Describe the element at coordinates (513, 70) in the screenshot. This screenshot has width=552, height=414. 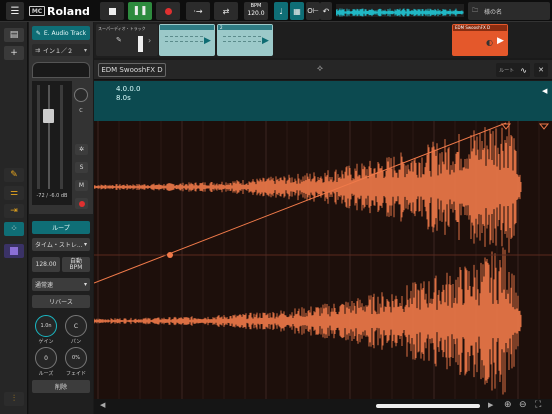
I see `envelope-mode-toggle: ルート ∿` at that location.